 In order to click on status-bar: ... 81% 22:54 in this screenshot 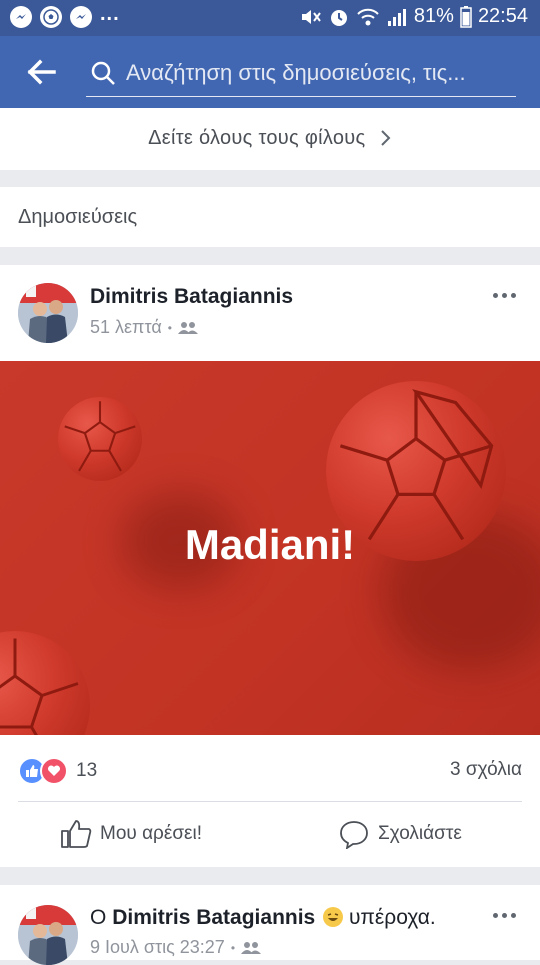, I will do `click(270, 18)`.